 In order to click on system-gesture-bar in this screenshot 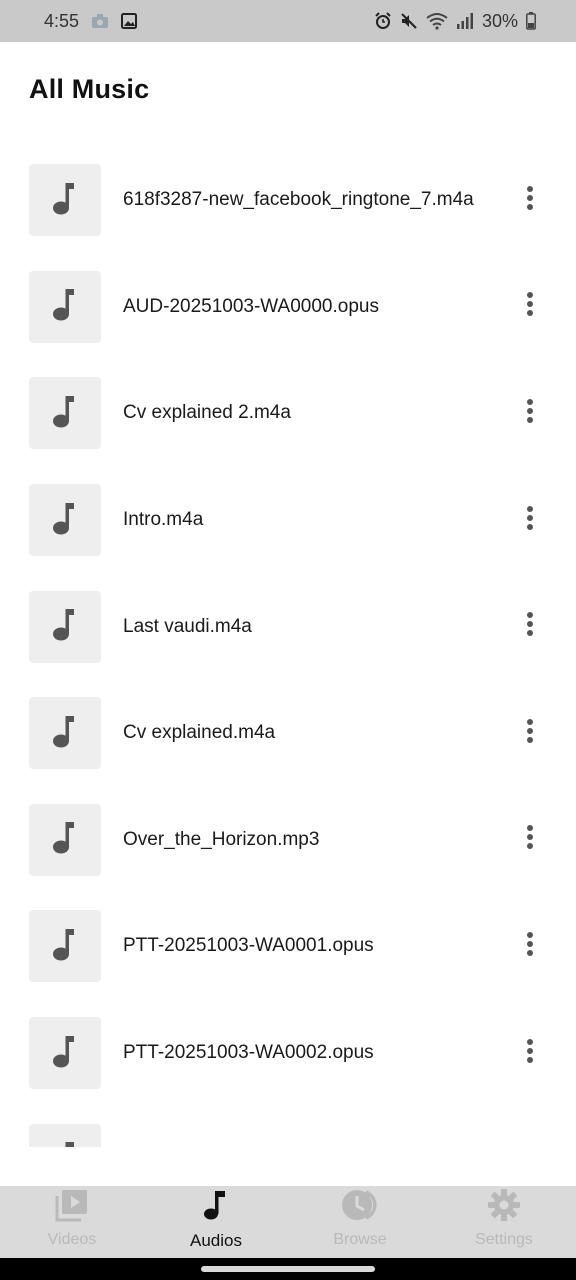, I will do `click(288, 1269)`.